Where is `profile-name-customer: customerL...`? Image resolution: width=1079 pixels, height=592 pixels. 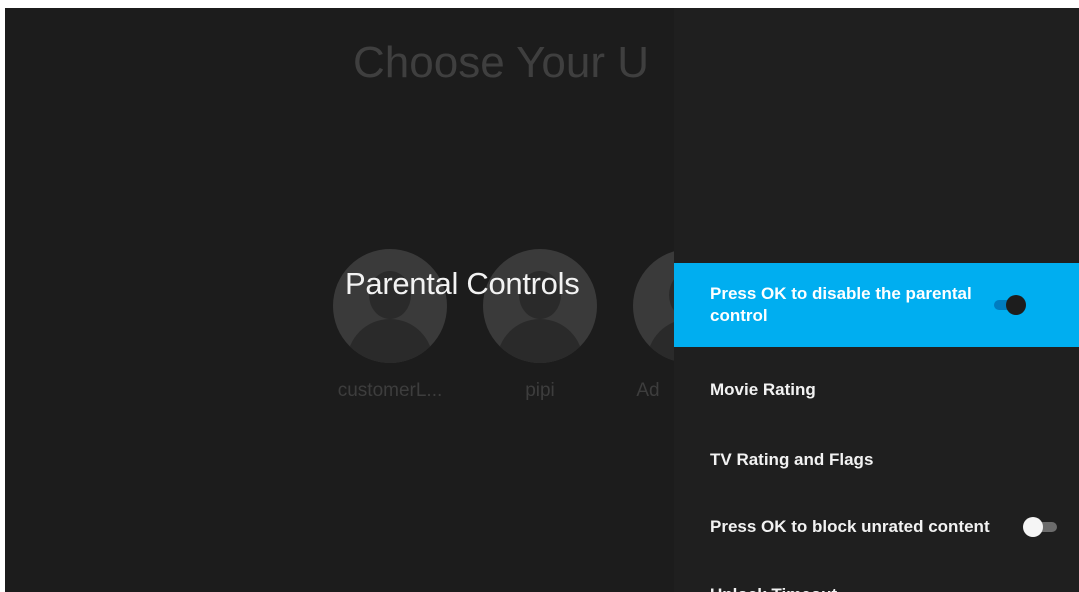 profile-name-customer: customerL... is located at coordinates (390, 390).